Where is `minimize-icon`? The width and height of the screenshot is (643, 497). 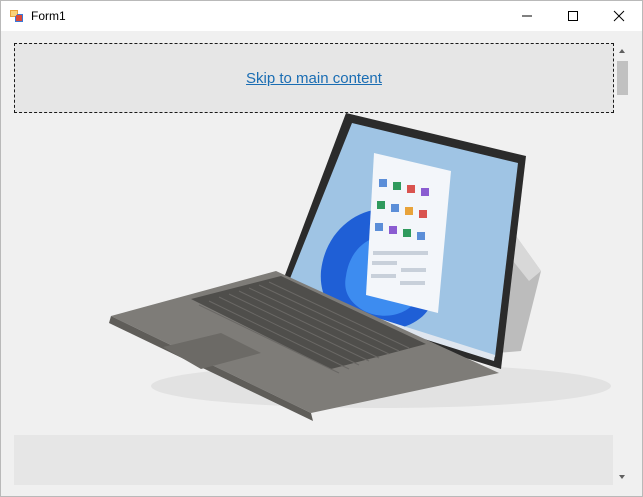
minimize-icon is located at coordinates (527, 16).